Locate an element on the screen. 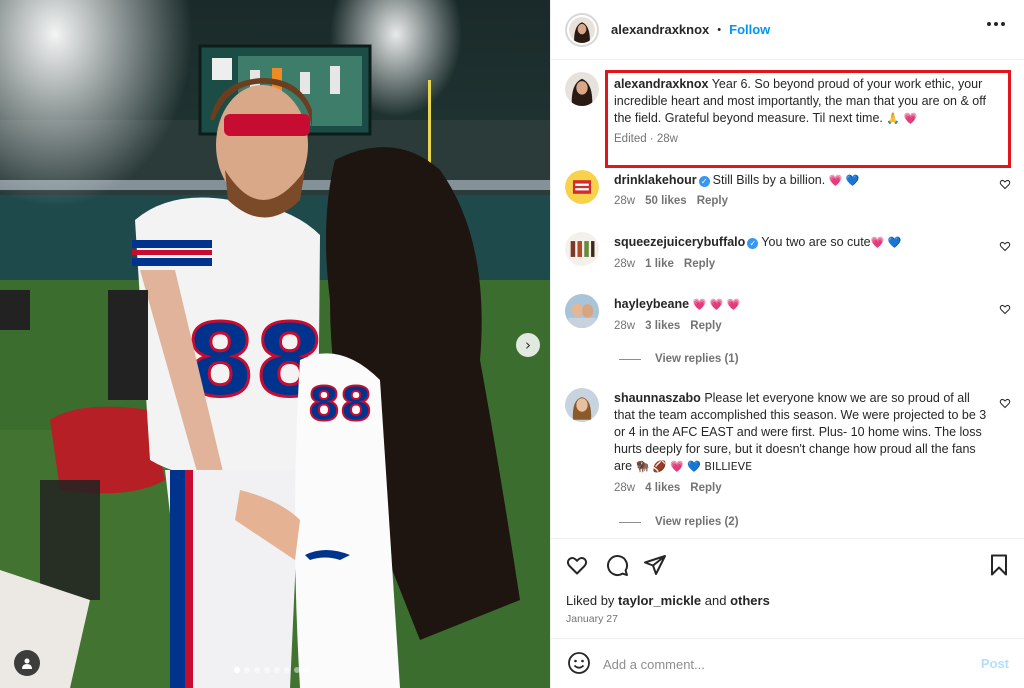 Image resolution: width=1024 pixels, height=688 pixels. carousel-next-button: › is located at coordinates (528, 345).